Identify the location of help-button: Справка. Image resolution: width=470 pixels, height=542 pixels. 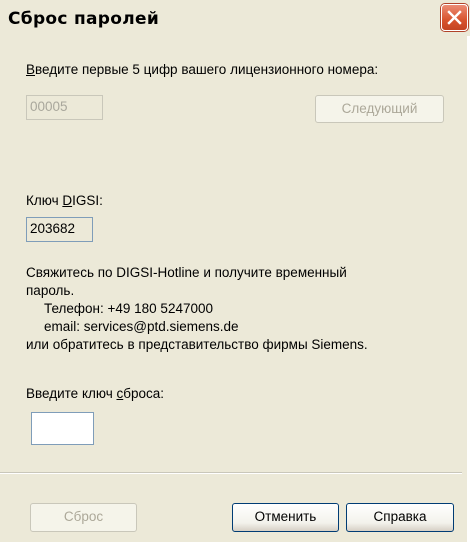
(400, 517).